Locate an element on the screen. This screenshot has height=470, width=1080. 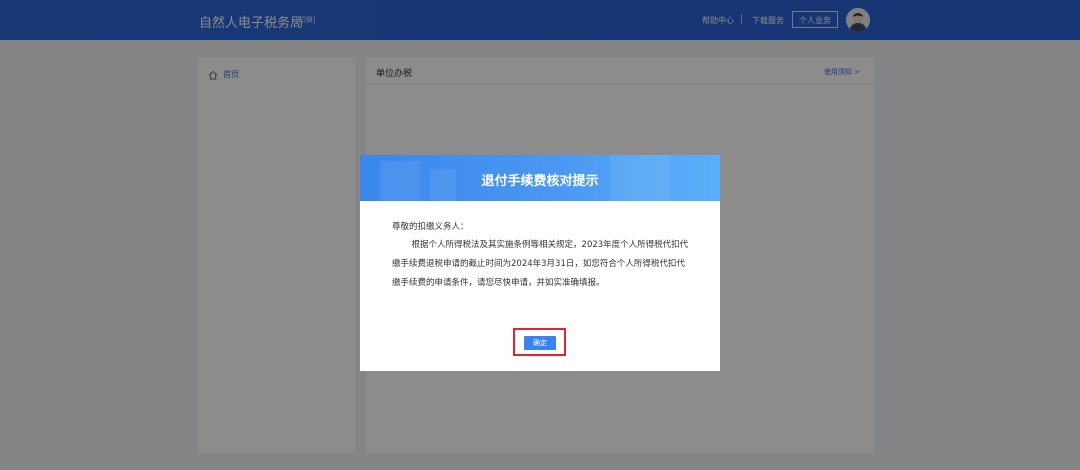
confirm-button: 确定 is located at coordinates (540, 343).